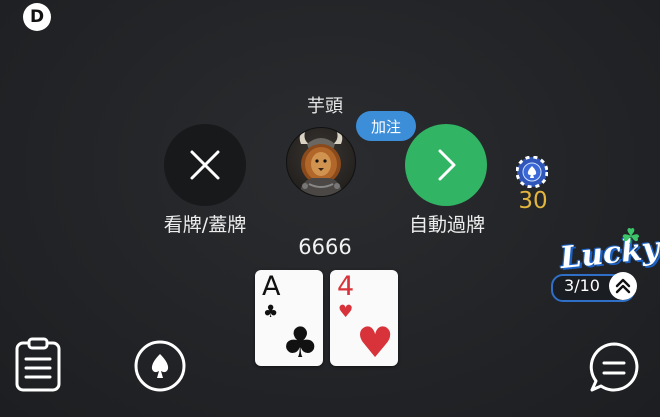 The height and width of the screenshot is (417, 660). What do you see at coordinates (325, 106) in the screenshot?
I see `player-name: 芋頭` at bounding box center [325, 106].